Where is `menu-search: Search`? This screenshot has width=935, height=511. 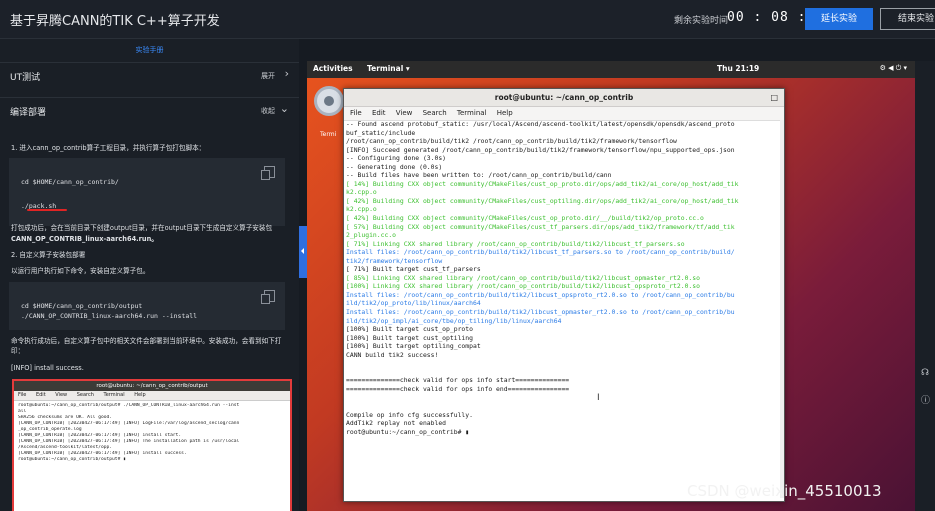
menu-search: Search is located at coordinates (435, 113).